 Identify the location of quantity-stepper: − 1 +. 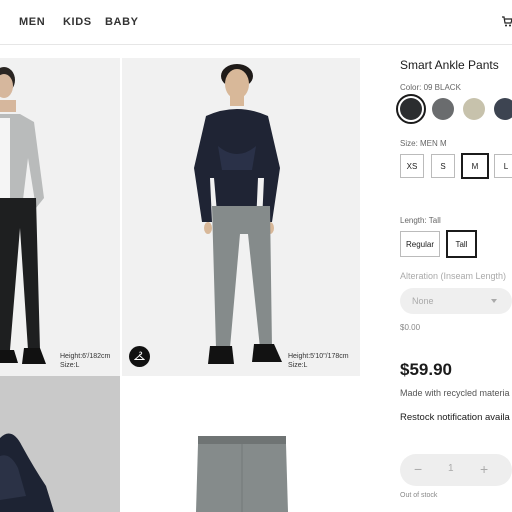
(456, 470).